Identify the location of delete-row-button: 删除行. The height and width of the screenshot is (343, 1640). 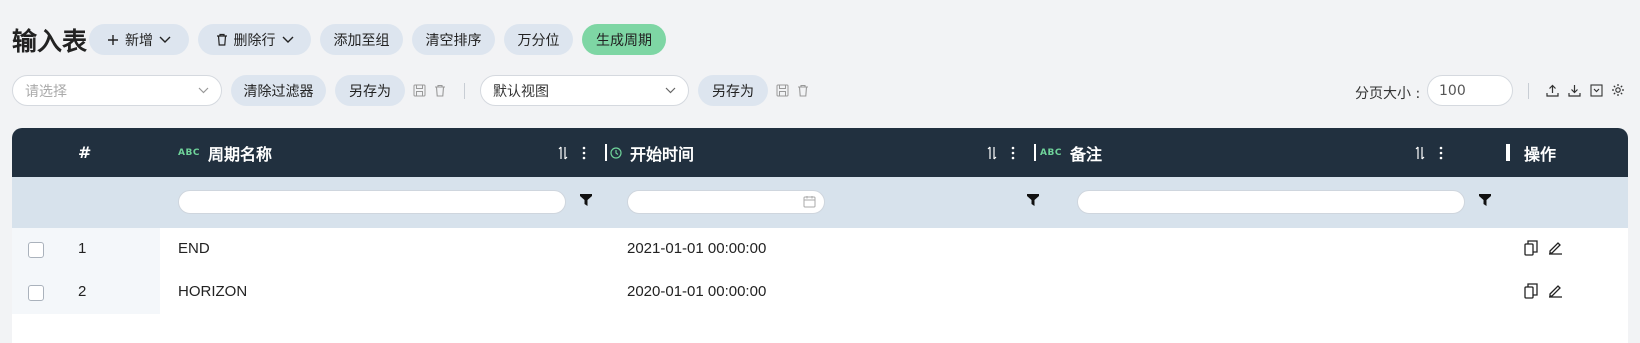
(254, 39).